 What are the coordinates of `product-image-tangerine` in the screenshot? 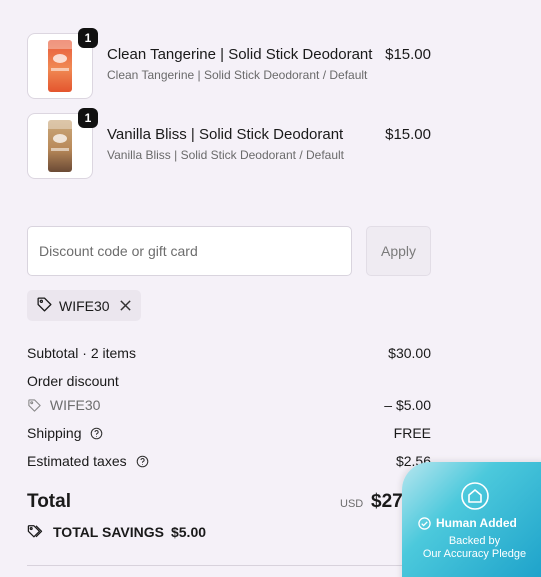 It's located at (60, 66).